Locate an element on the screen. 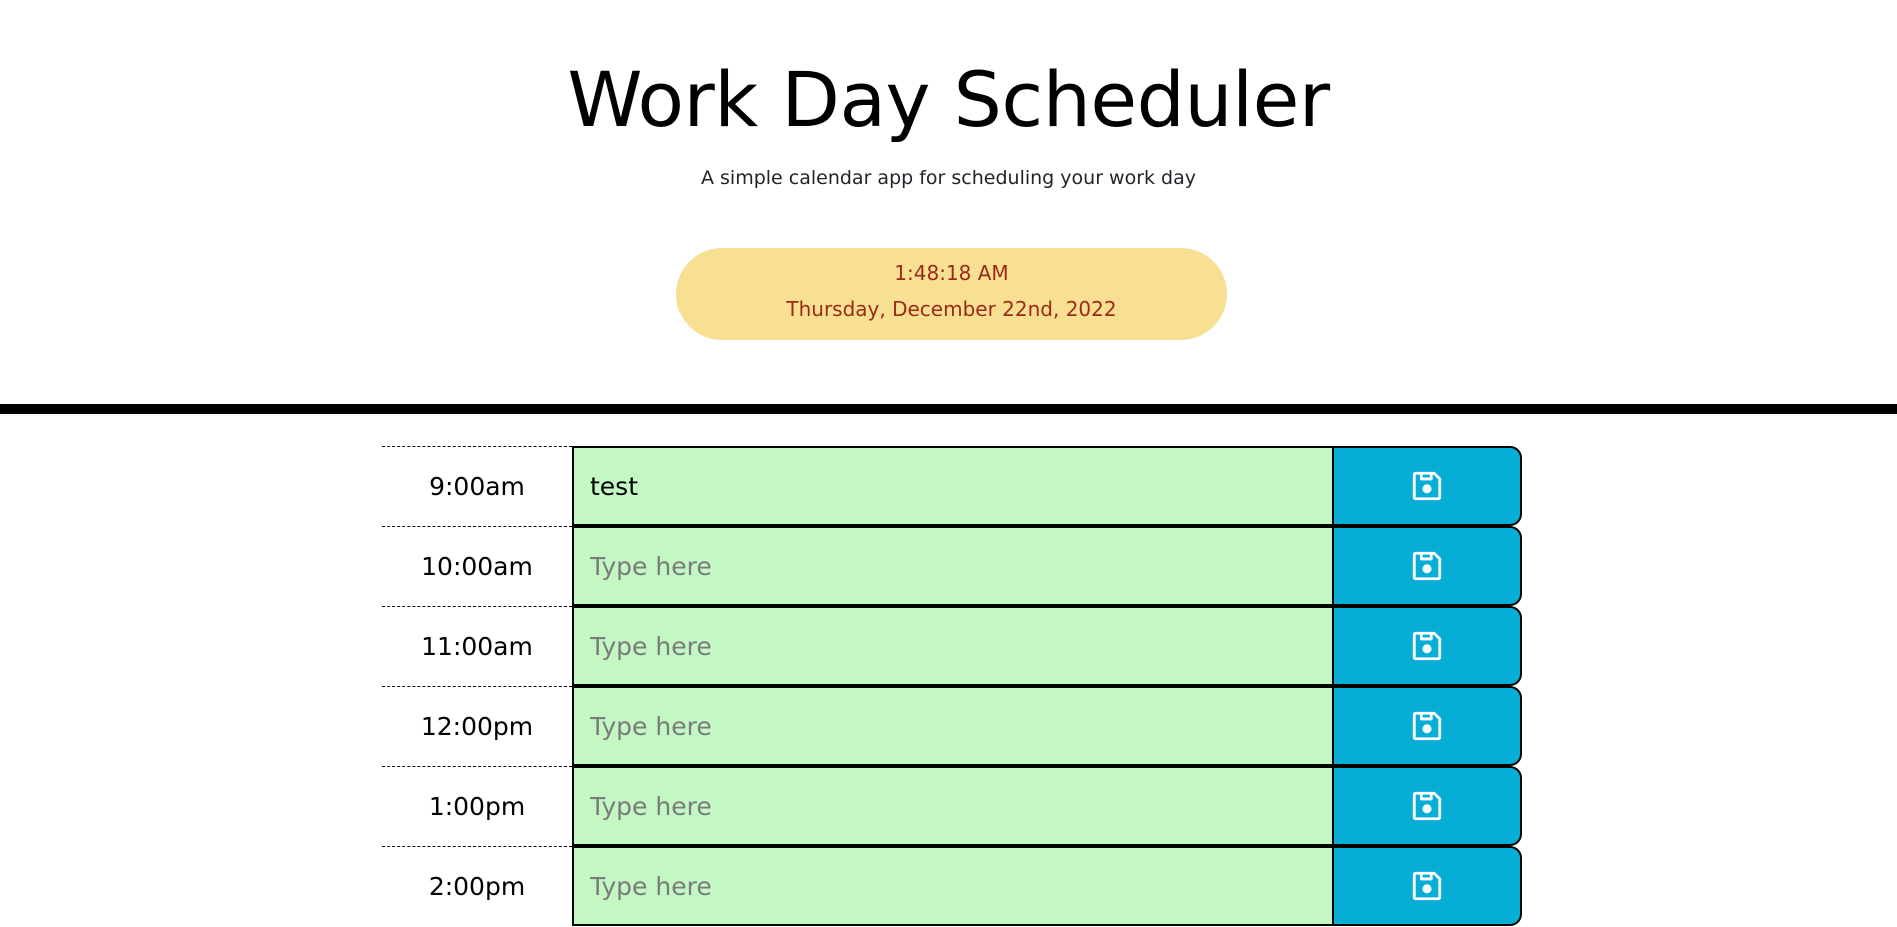 The width and height of the screenshot is (1897, 927). time-block-row: 10:00am is located at coordinates (952, 566).